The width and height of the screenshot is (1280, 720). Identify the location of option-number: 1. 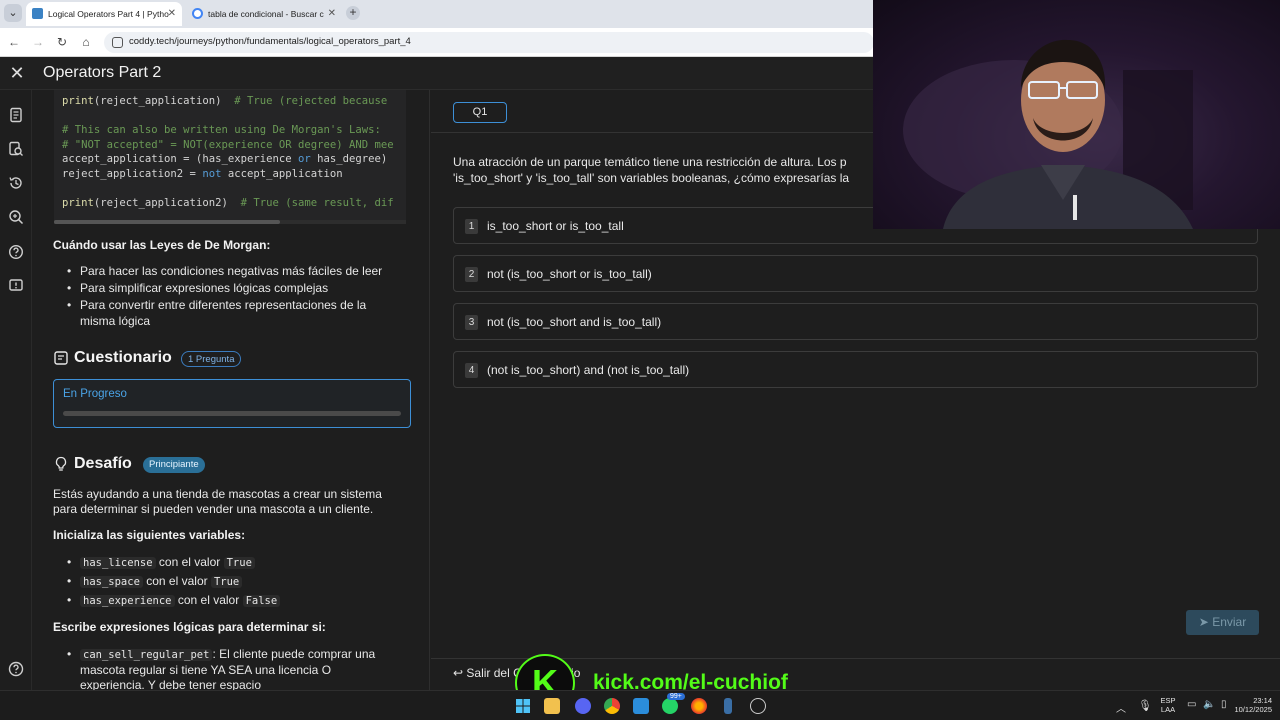
(471, 226).